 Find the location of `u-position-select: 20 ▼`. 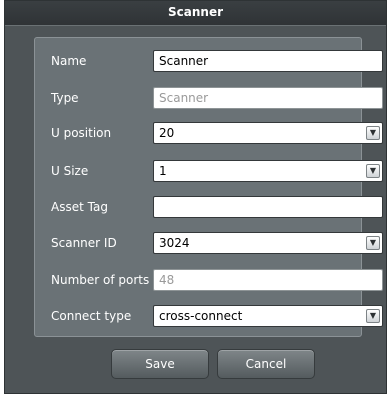

u-position-select: 20 ▼ is located at coordinates (268, 133).